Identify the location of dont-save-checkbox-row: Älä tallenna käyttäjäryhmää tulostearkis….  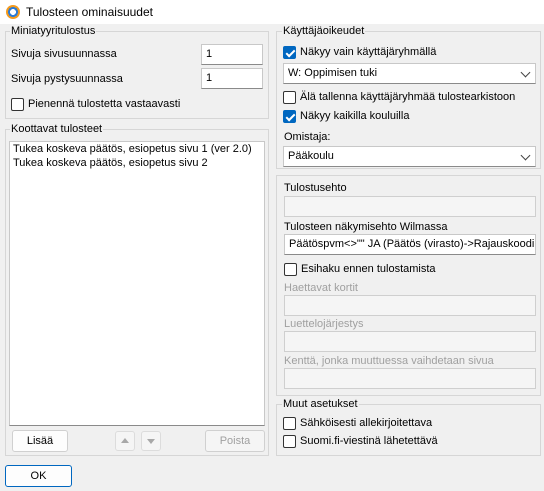
(410, 98).